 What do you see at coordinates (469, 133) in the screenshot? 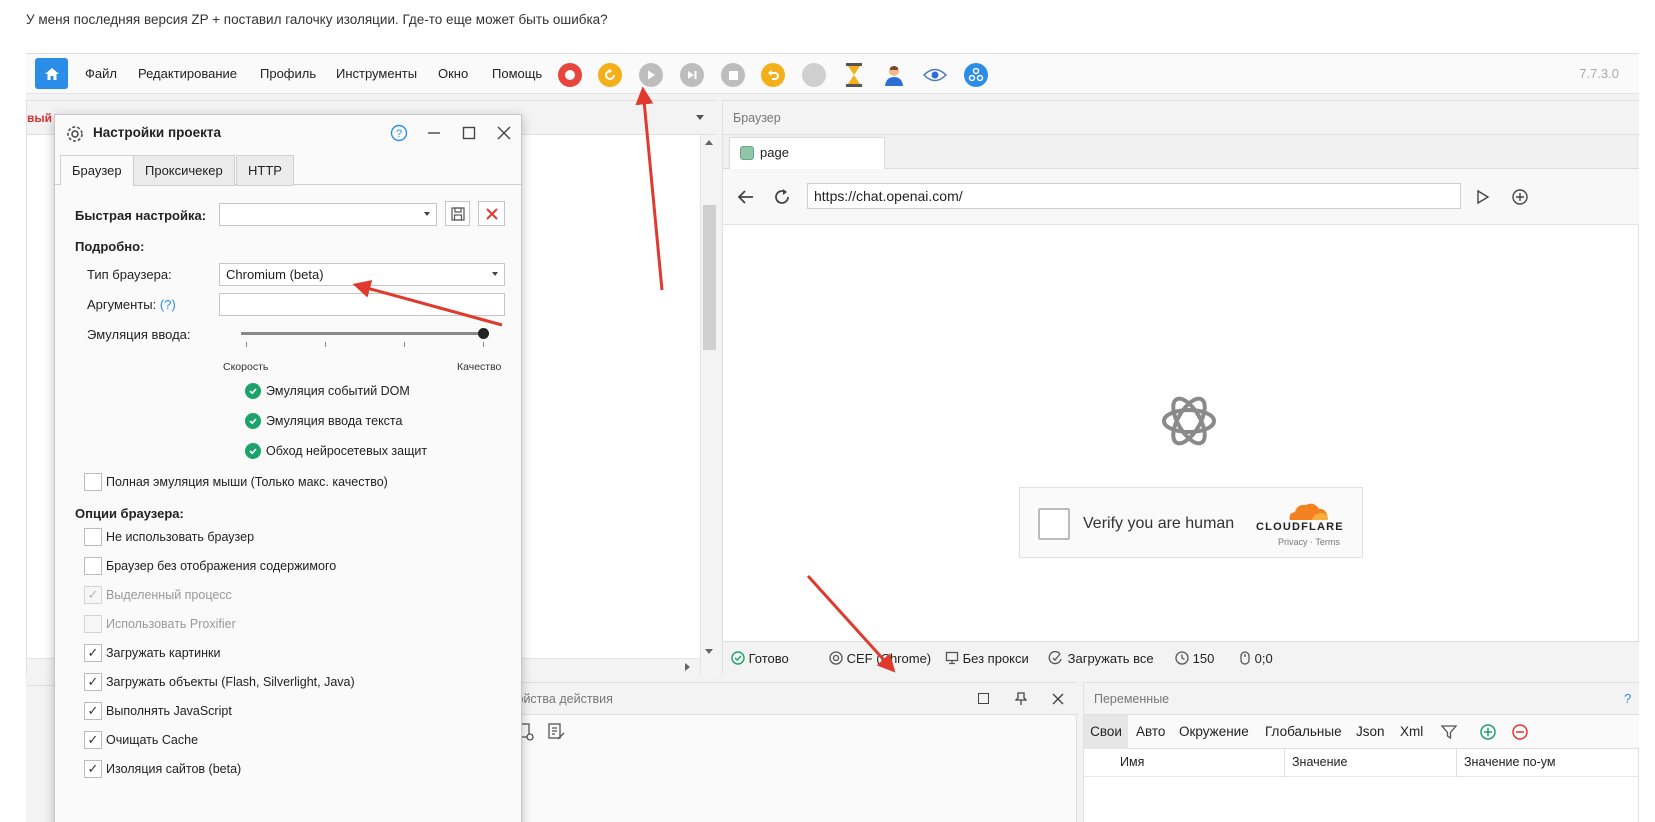
I see `dialog-maximize-button` at bounding box center [469, 133].